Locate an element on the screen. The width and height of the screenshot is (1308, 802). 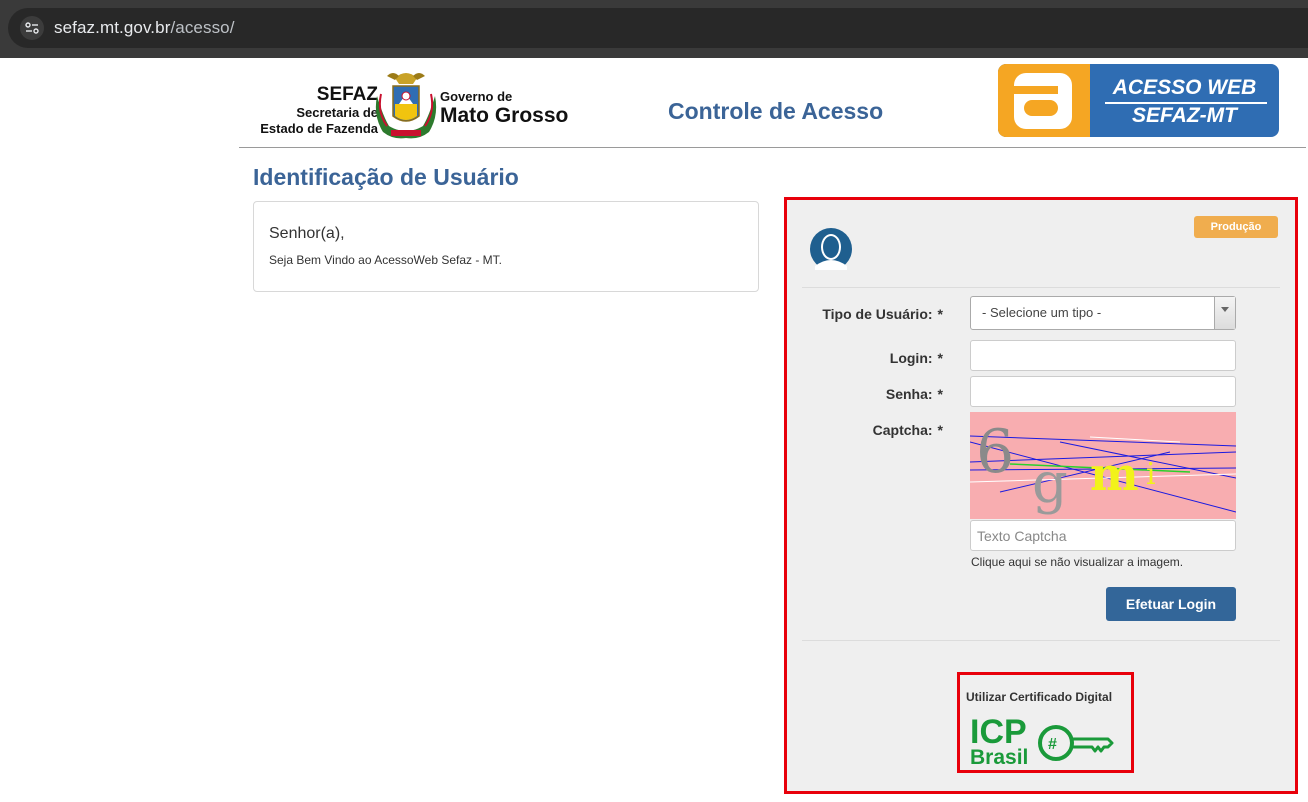
user-type-label: Tipo de Usuário: * is located at coordinates (865, 314).